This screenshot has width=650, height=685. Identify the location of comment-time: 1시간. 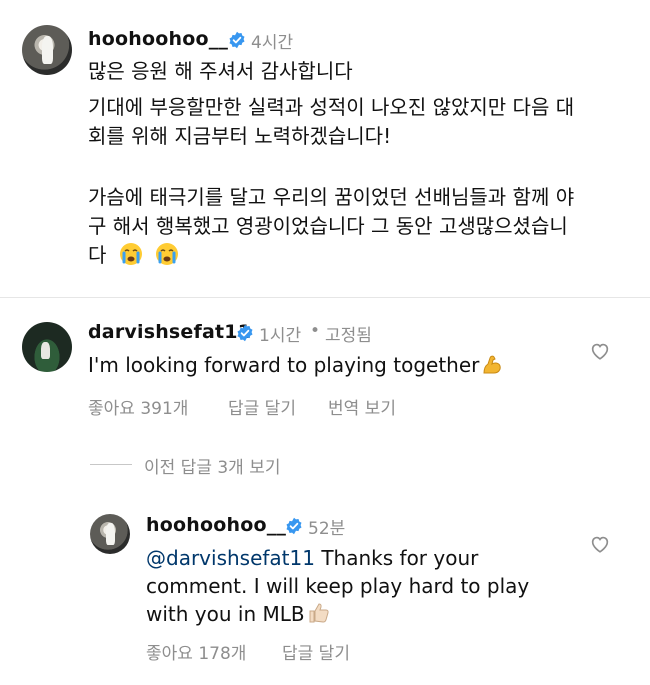
(280, 336).